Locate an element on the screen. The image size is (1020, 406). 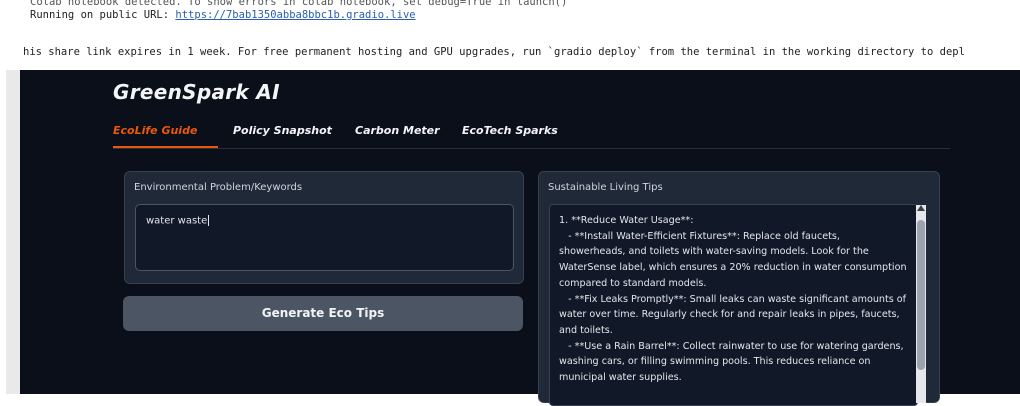
generate-eco-tips-button: Generate Eco Tips is located at coordinates (323, 313).